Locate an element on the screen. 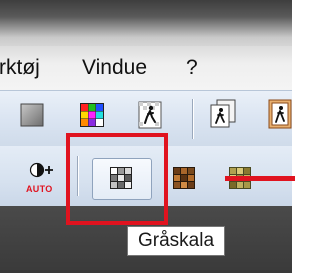  highlight-box is located at coordinates (117, 179).